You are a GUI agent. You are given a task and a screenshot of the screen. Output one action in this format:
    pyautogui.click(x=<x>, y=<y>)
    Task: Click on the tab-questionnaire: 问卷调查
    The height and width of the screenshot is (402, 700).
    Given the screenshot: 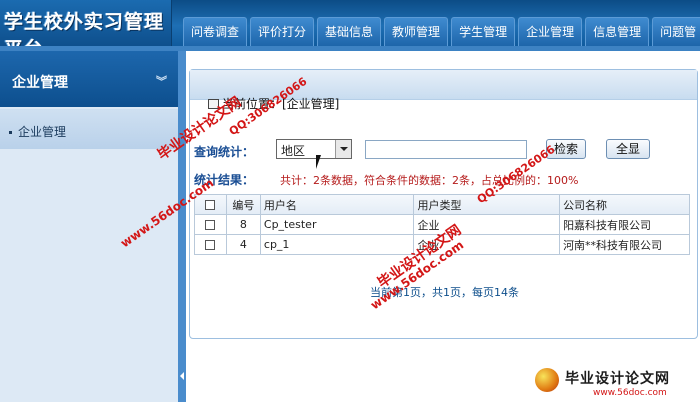 What is the action you would take?
    pyautogui.click(x=215, y=31)
    